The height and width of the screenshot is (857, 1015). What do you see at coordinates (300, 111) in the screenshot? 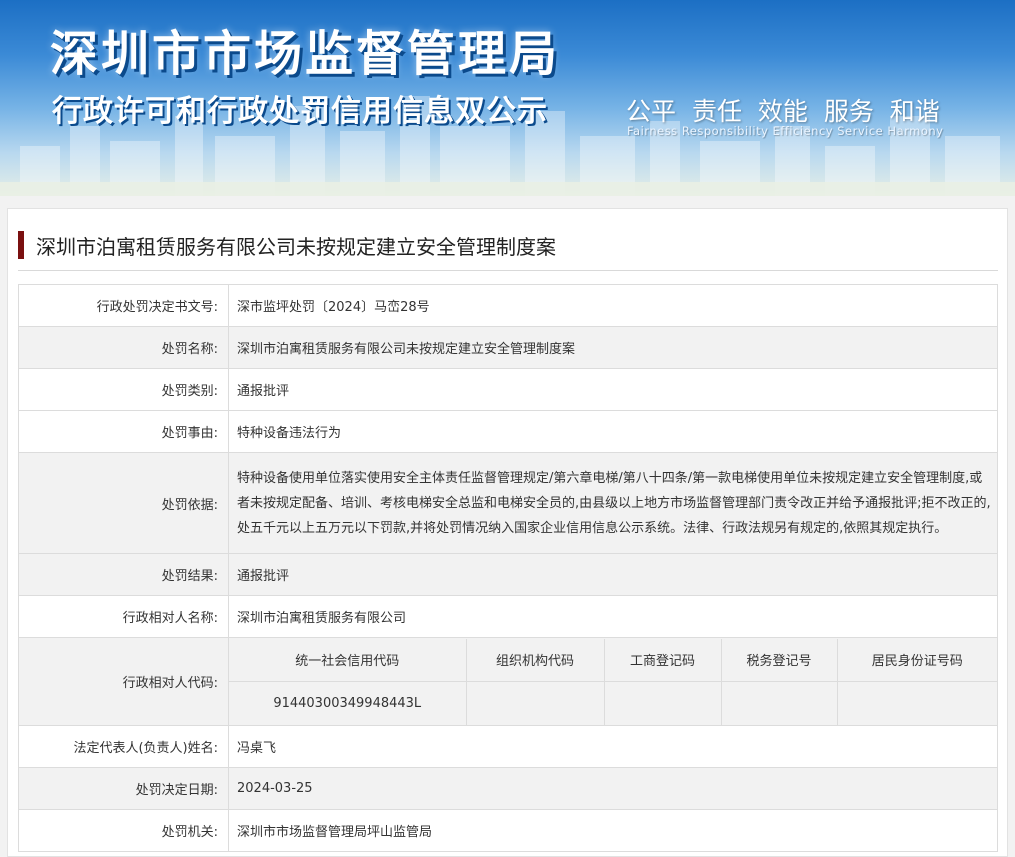
I see `banner-subtitle: 行政许可和行政处罚信用信息双公示` at bounding box center [300, 111].